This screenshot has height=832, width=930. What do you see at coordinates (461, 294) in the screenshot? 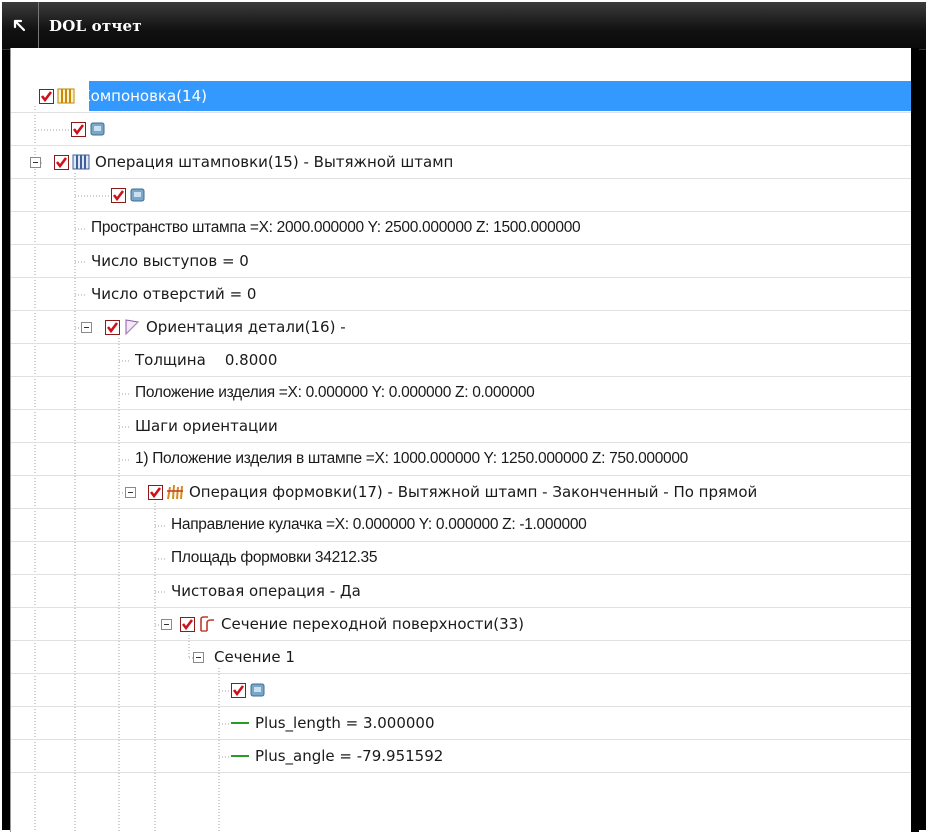
I see `tree-row-holes: Число отверстий = 0` at bounding box center [461, 294].